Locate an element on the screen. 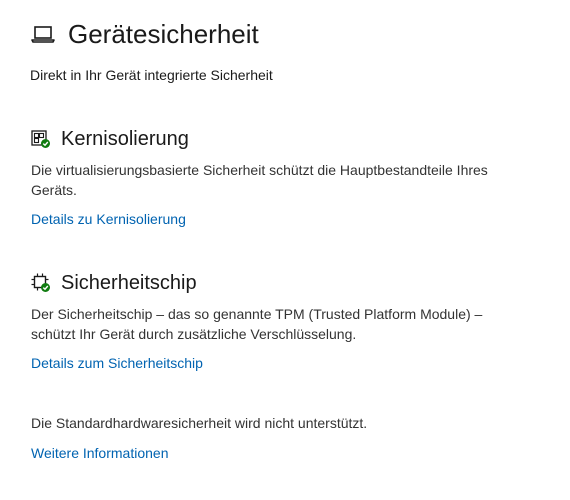  section-header: Sicherheitschip is located at coordinates (281, 283).